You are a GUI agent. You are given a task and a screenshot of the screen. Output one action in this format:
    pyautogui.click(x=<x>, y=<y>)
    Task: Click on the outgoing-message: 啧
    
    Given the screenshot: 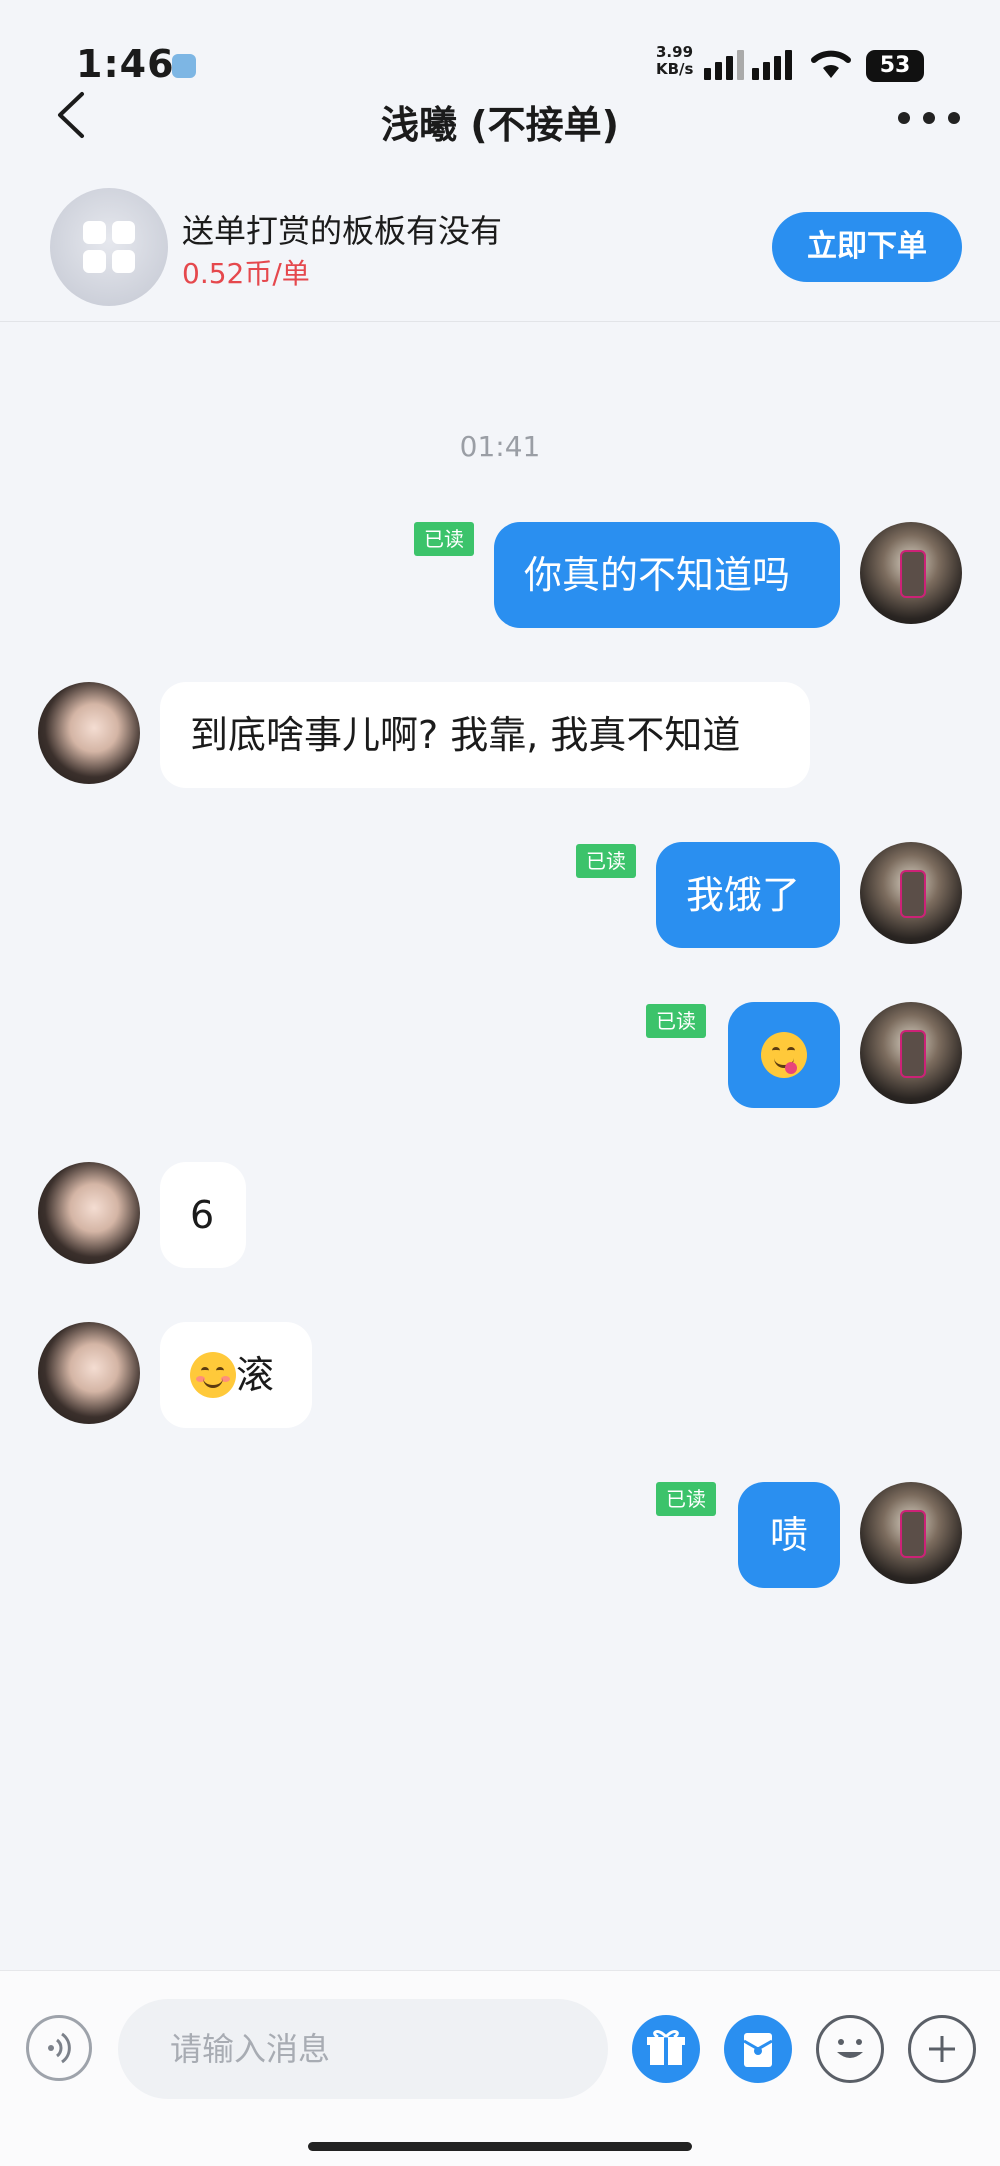 What is the action you would take?
    pyautogui.click(x=789, y=1535)
    